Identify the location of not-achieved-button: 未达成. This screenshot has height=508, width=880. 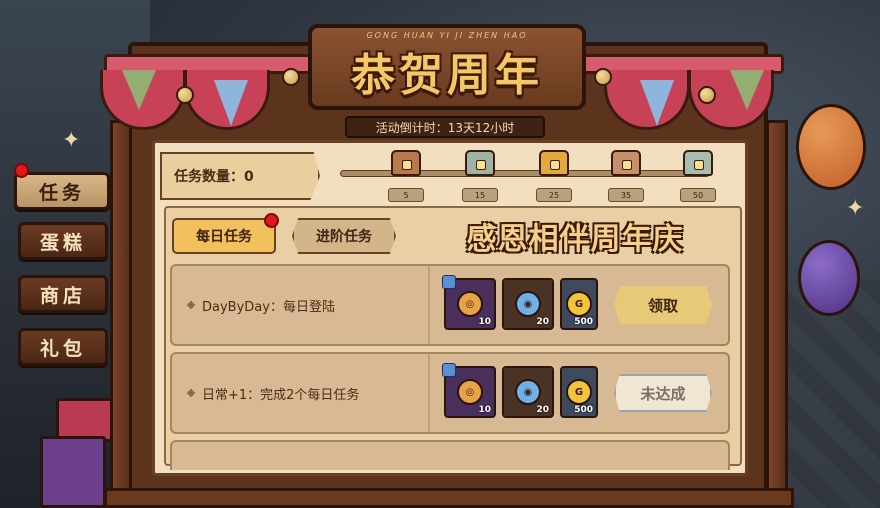
(663, 393).